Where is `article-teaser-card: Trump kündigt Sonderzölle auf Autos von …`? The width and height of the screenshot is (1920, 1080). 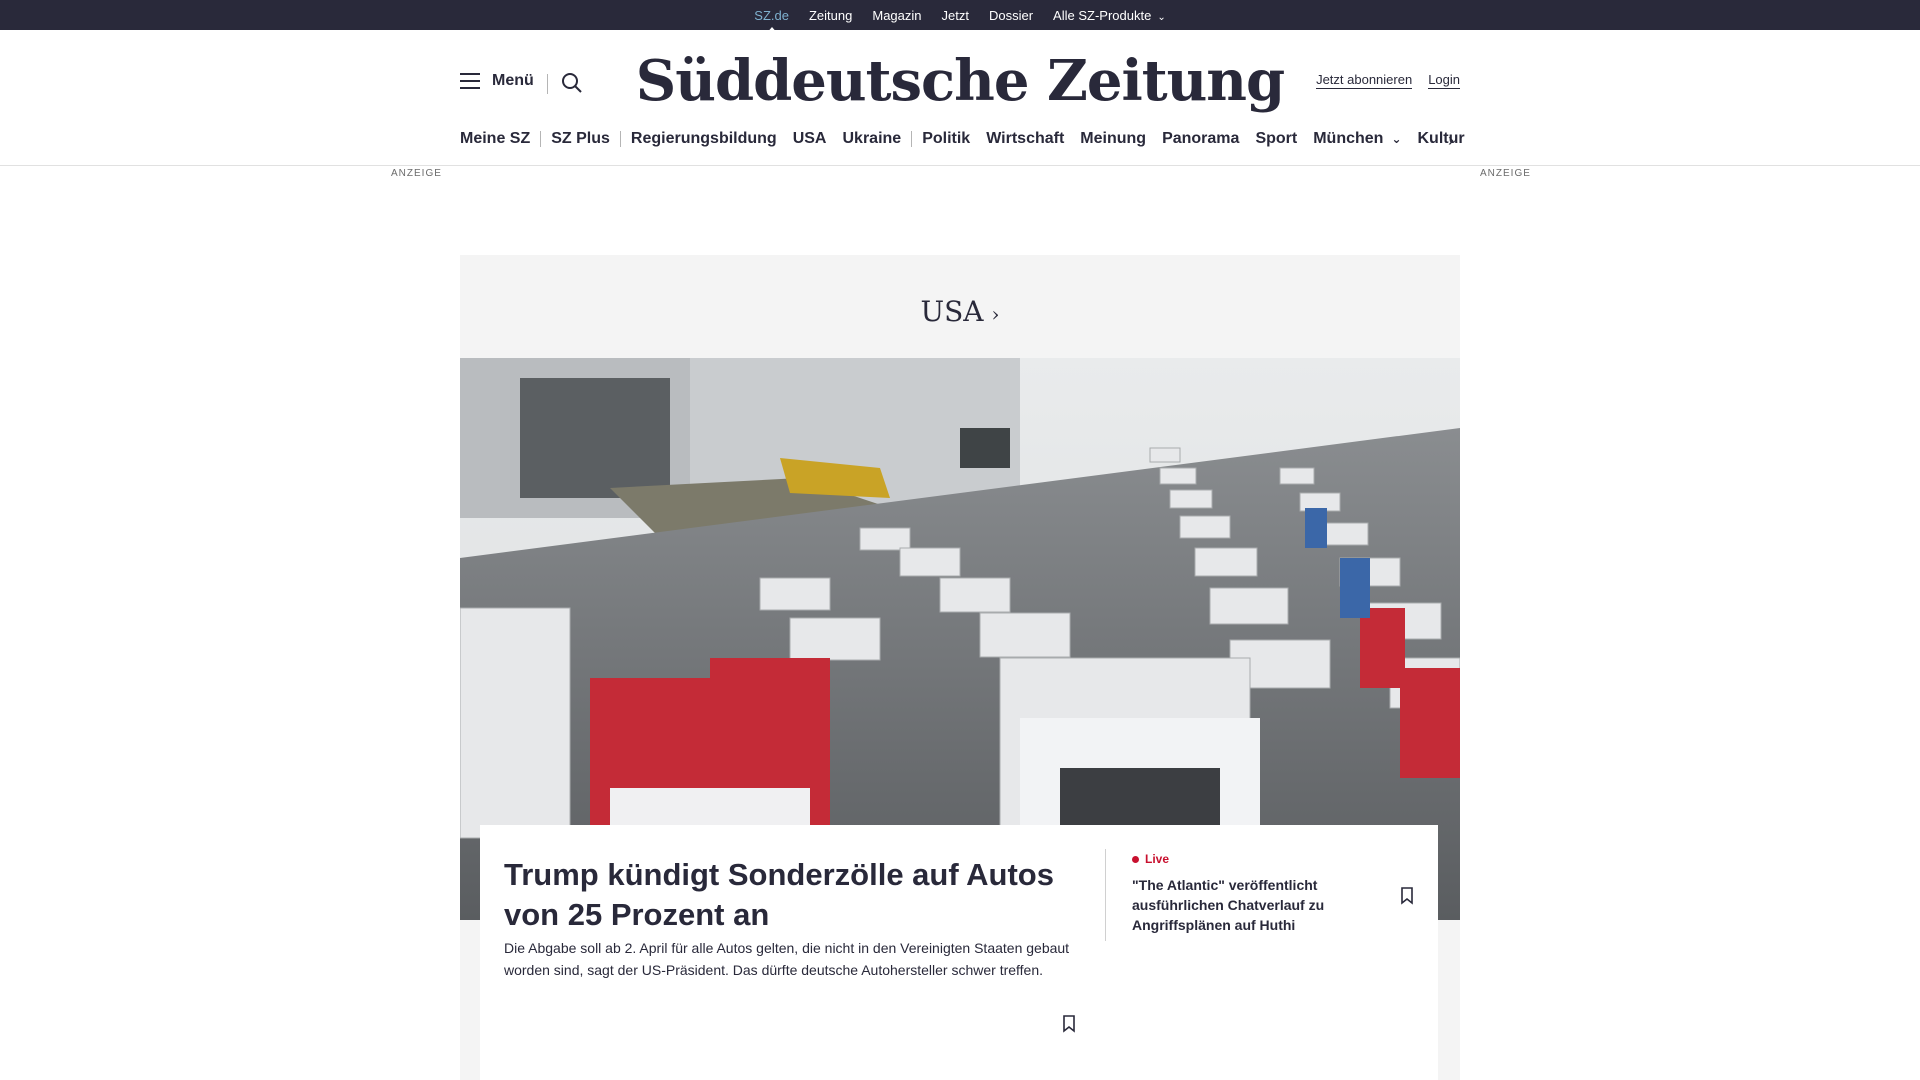 article-teaser-card: Trump kündigt Sonderzölle auf Autos von … is located at coordinates (959, 952).